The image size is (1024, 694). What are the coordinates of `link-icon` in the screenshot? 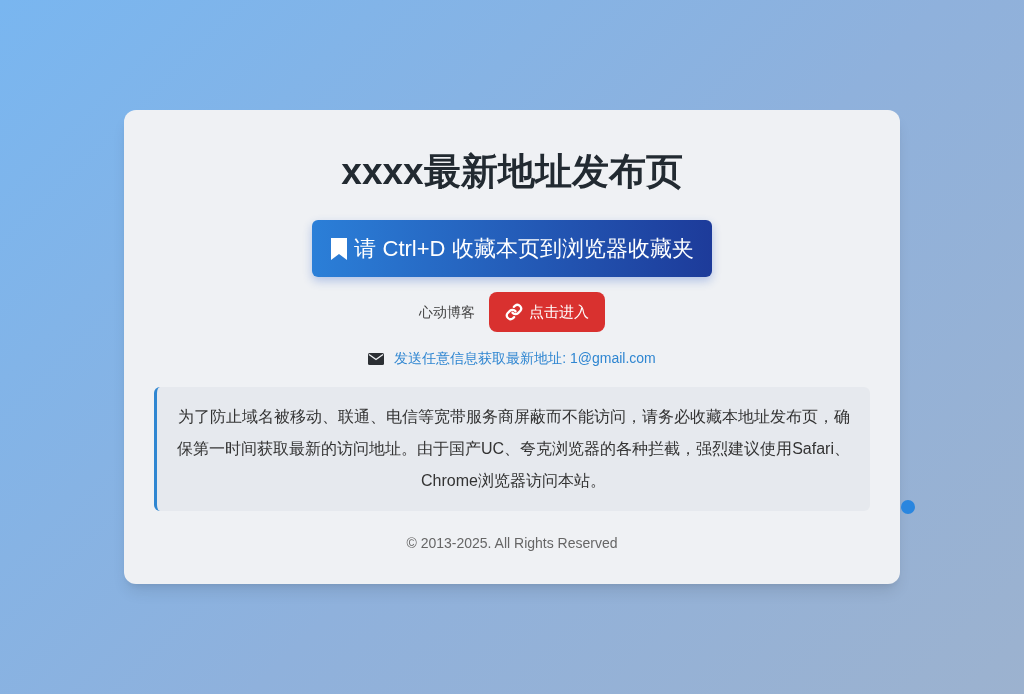 It's located at (514, 312).